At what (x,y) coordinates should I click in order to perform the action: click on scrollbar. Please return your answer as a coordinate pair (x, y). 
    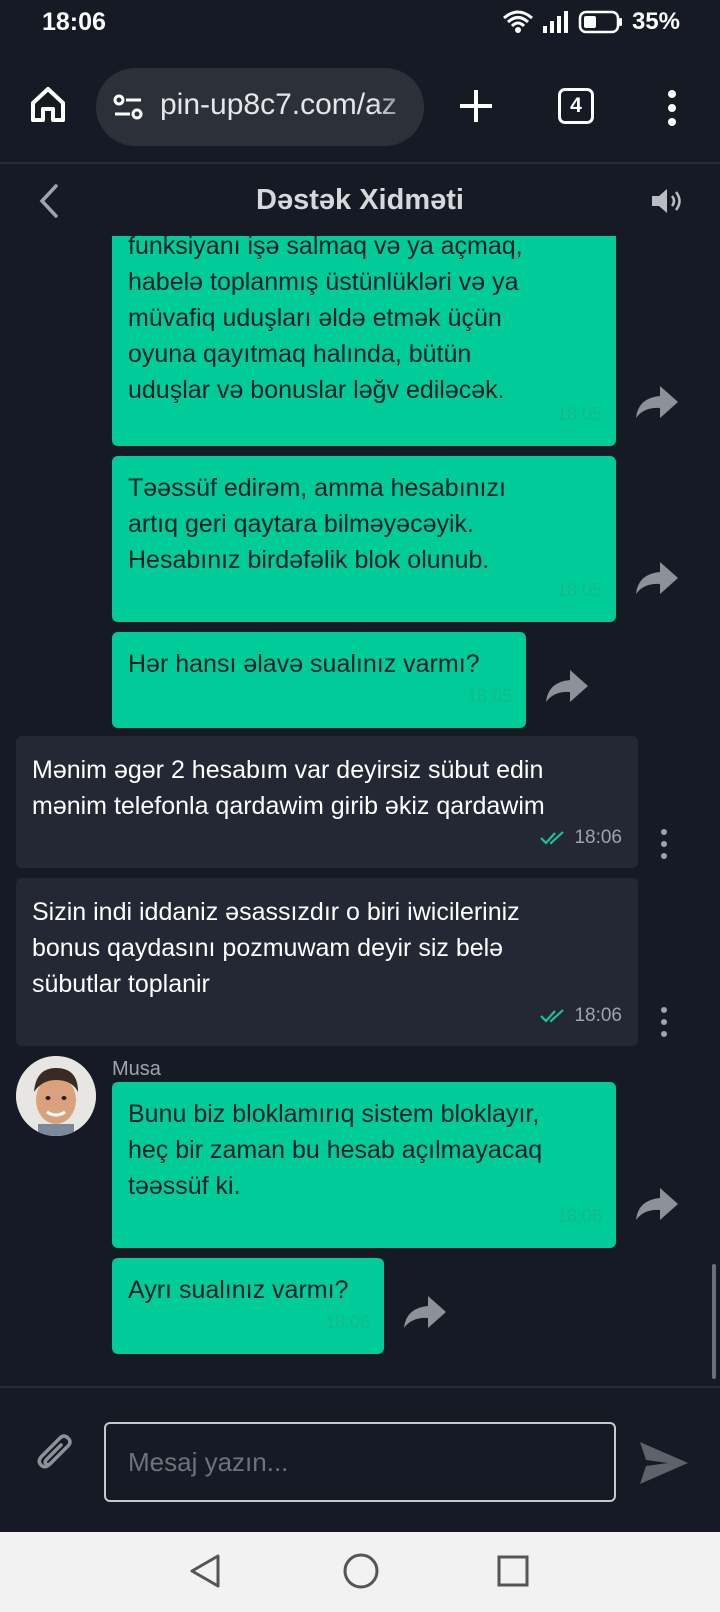
    Looking at the image, I should click on (714, 1321).